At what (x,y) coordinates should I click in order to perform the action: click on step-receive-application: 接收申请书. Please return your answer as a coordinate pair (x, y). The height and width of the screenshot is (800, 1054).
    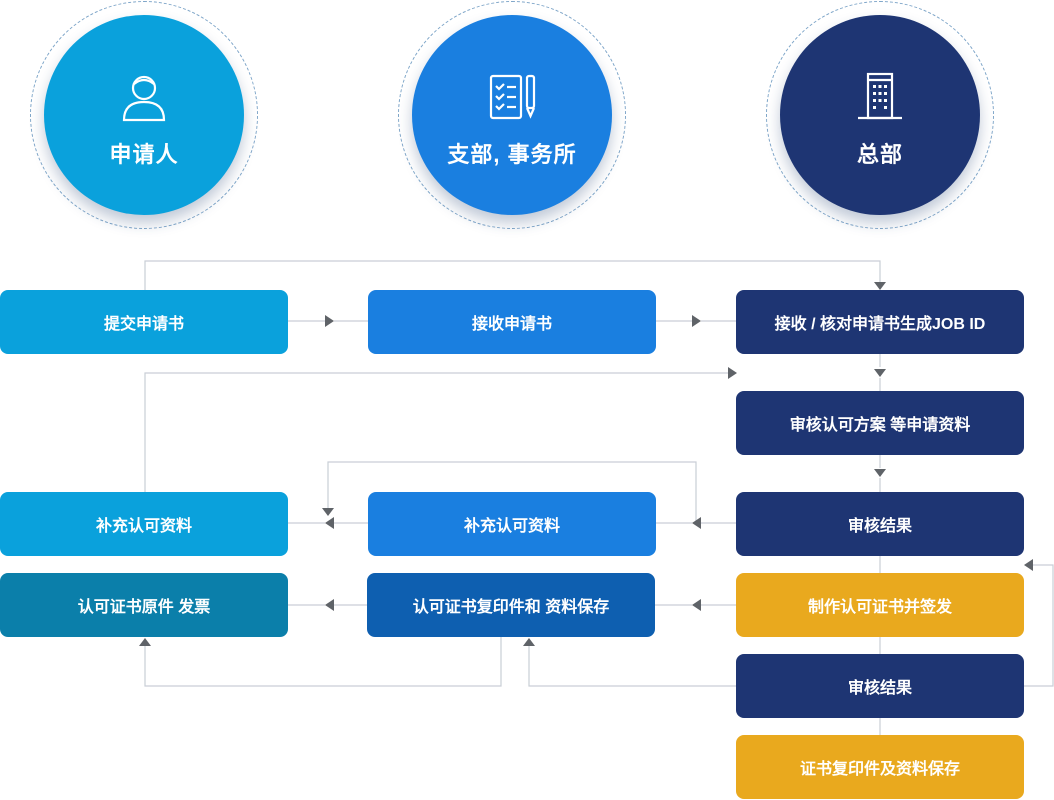
    Looking at the image, I should click on (512, 322).